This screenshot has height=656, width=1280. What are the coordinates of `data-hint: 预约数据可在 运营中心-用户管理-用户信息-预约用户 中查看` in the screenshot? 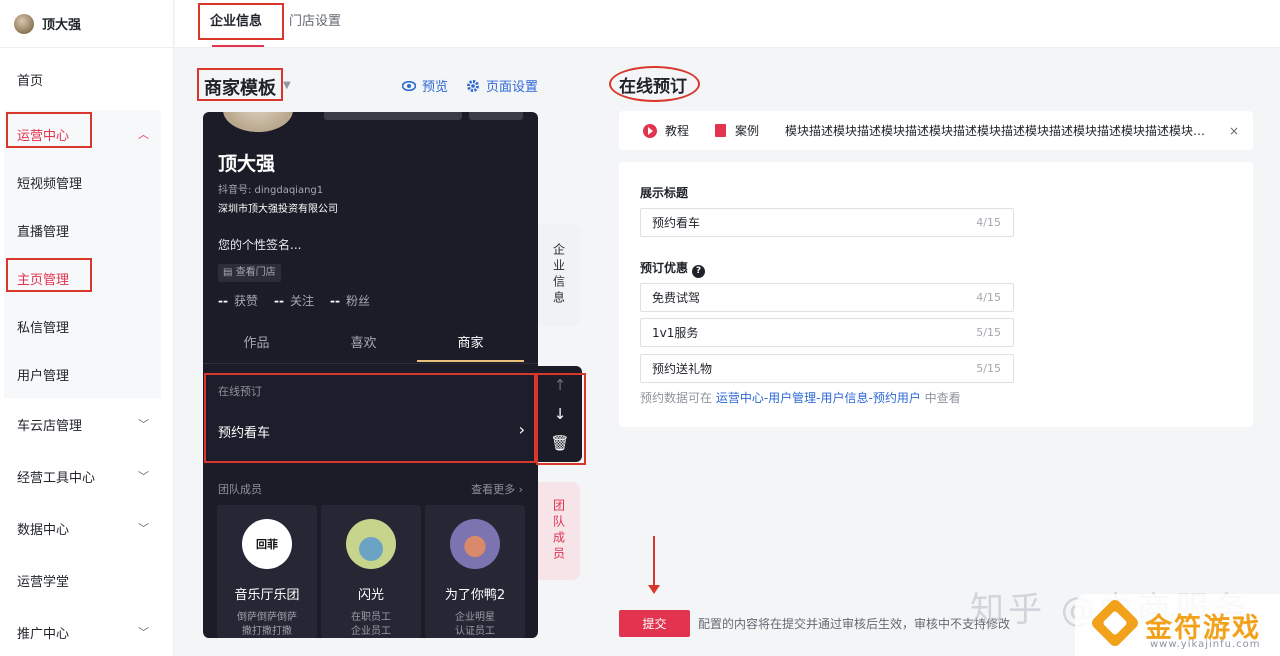 It's located at (800, 398).